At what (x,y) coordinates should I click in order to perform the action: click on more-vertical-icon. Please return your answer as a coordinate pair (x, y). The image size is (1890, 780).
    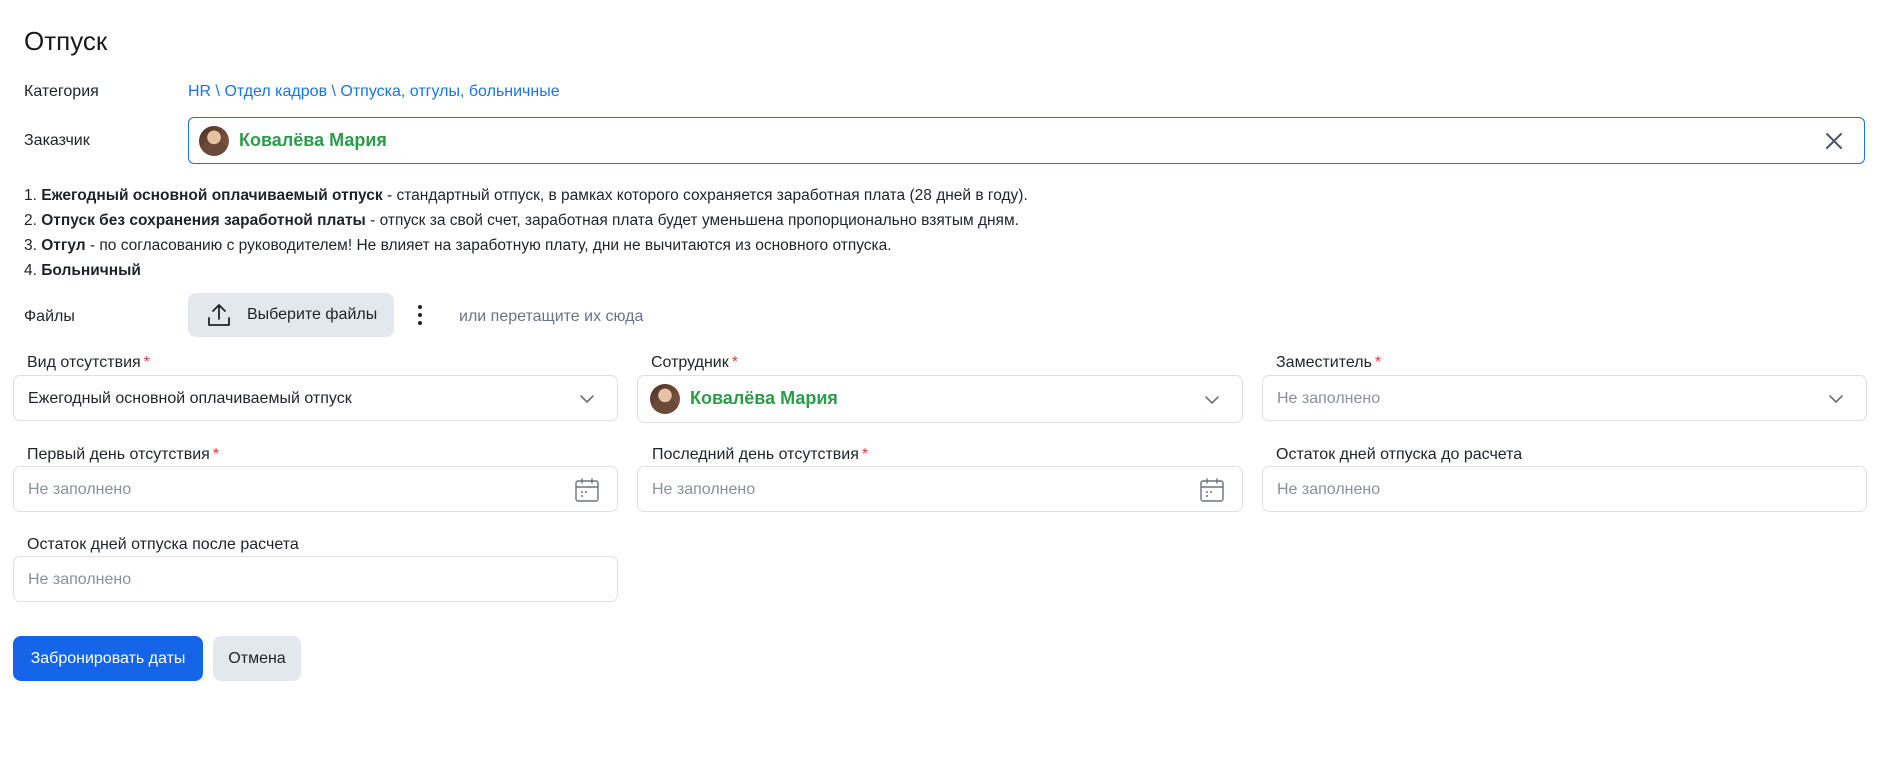
    Looking at the image, I should click on (420, 315).